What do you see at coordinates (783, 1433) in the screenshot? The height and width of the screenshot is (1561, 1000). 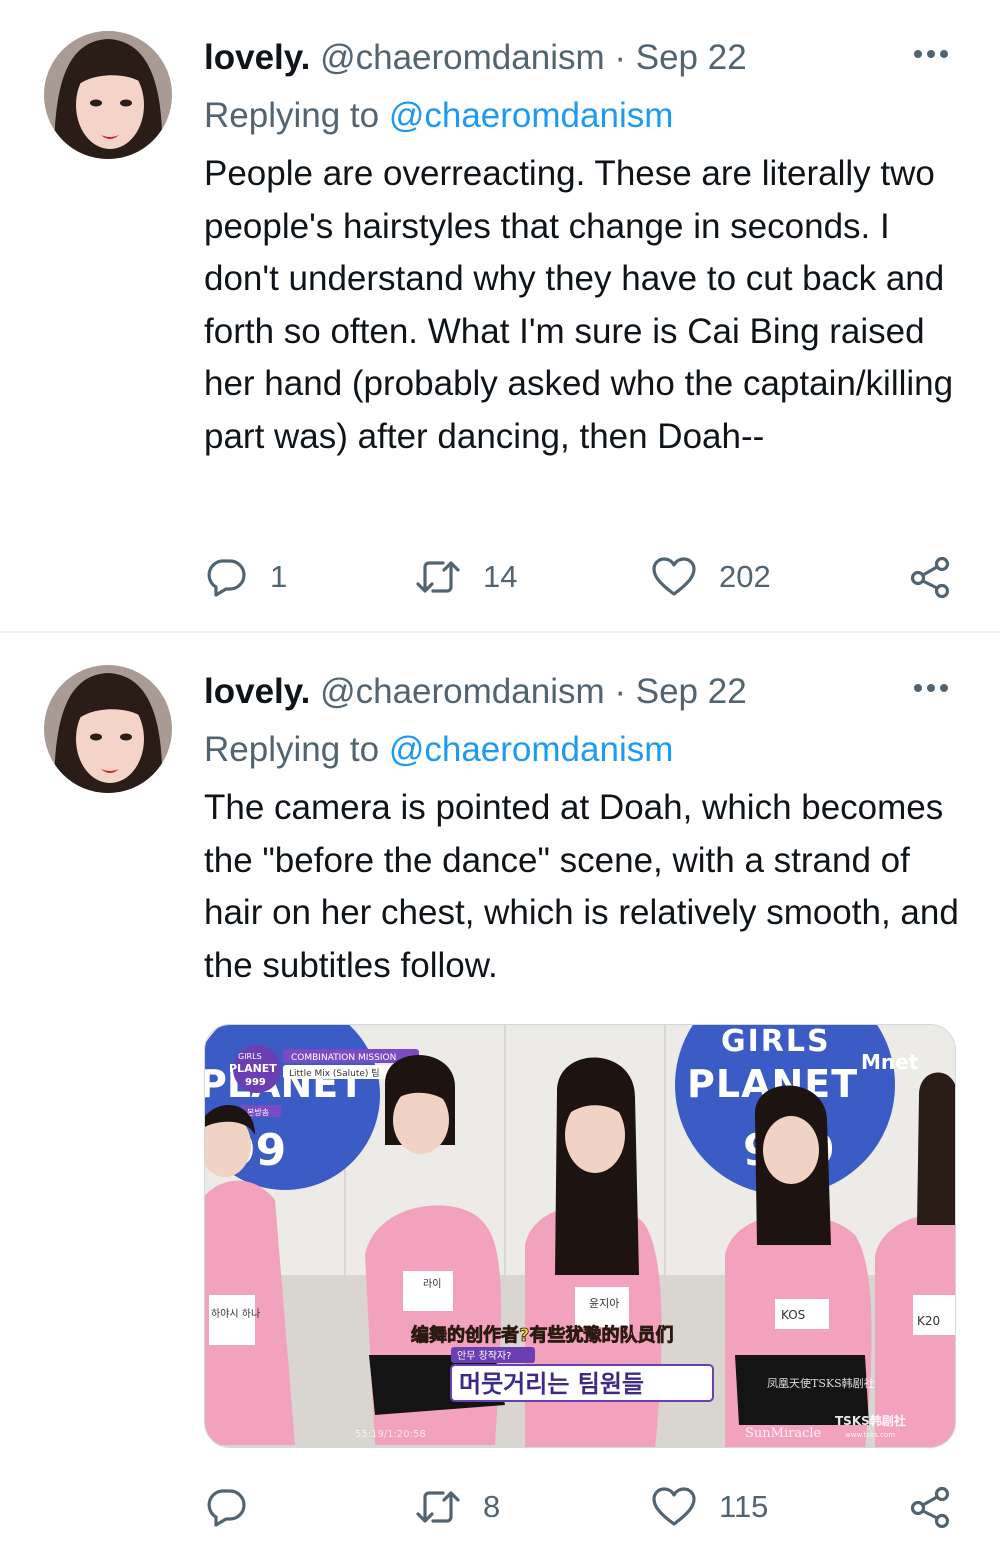 I see `watermark-english: SunMiracle` at bounding box center [783, 1433].